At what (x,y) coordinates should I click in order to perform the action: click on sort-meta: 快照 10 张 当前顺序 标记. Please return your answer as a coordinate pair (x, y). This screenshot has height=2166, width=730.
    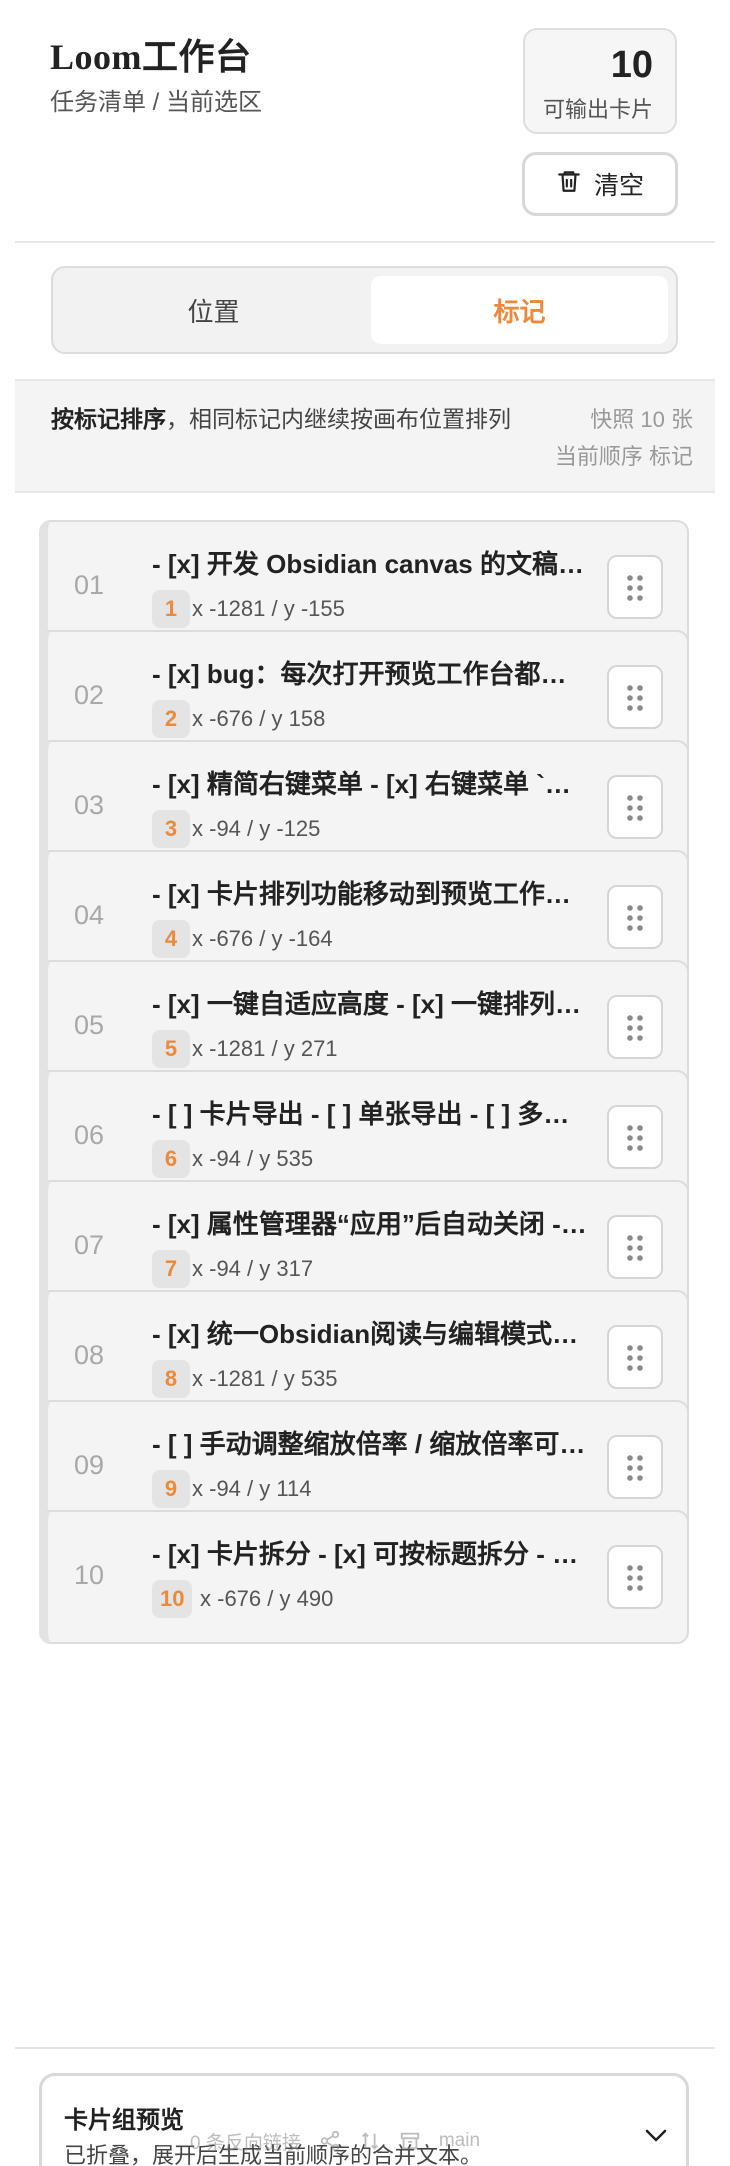
    Looking at the image, I should click on (624, 438).